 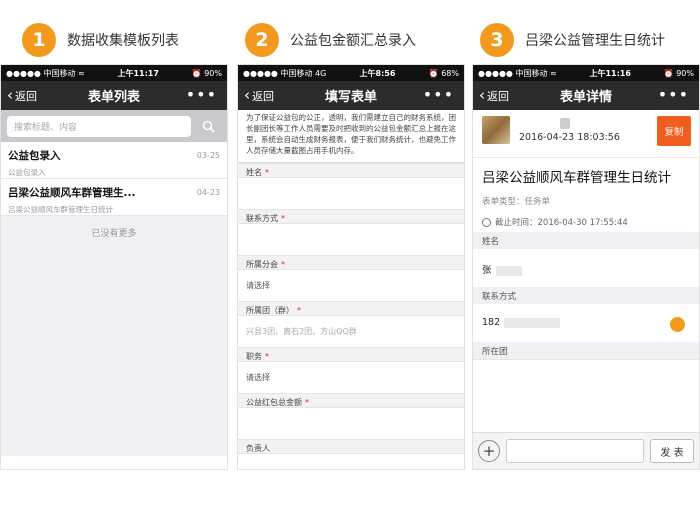 I want to click on field-label-contact: 联系方式, so click(x=586, y=295).